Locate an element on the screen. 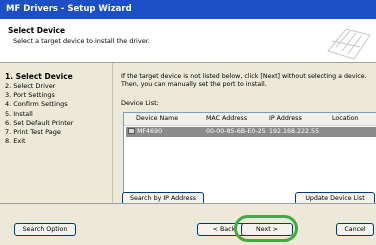 The width and height of the screenshot is (376, 245). step-confirm-settings: 4. Confirm Settings is located at coordinates (36, 104).